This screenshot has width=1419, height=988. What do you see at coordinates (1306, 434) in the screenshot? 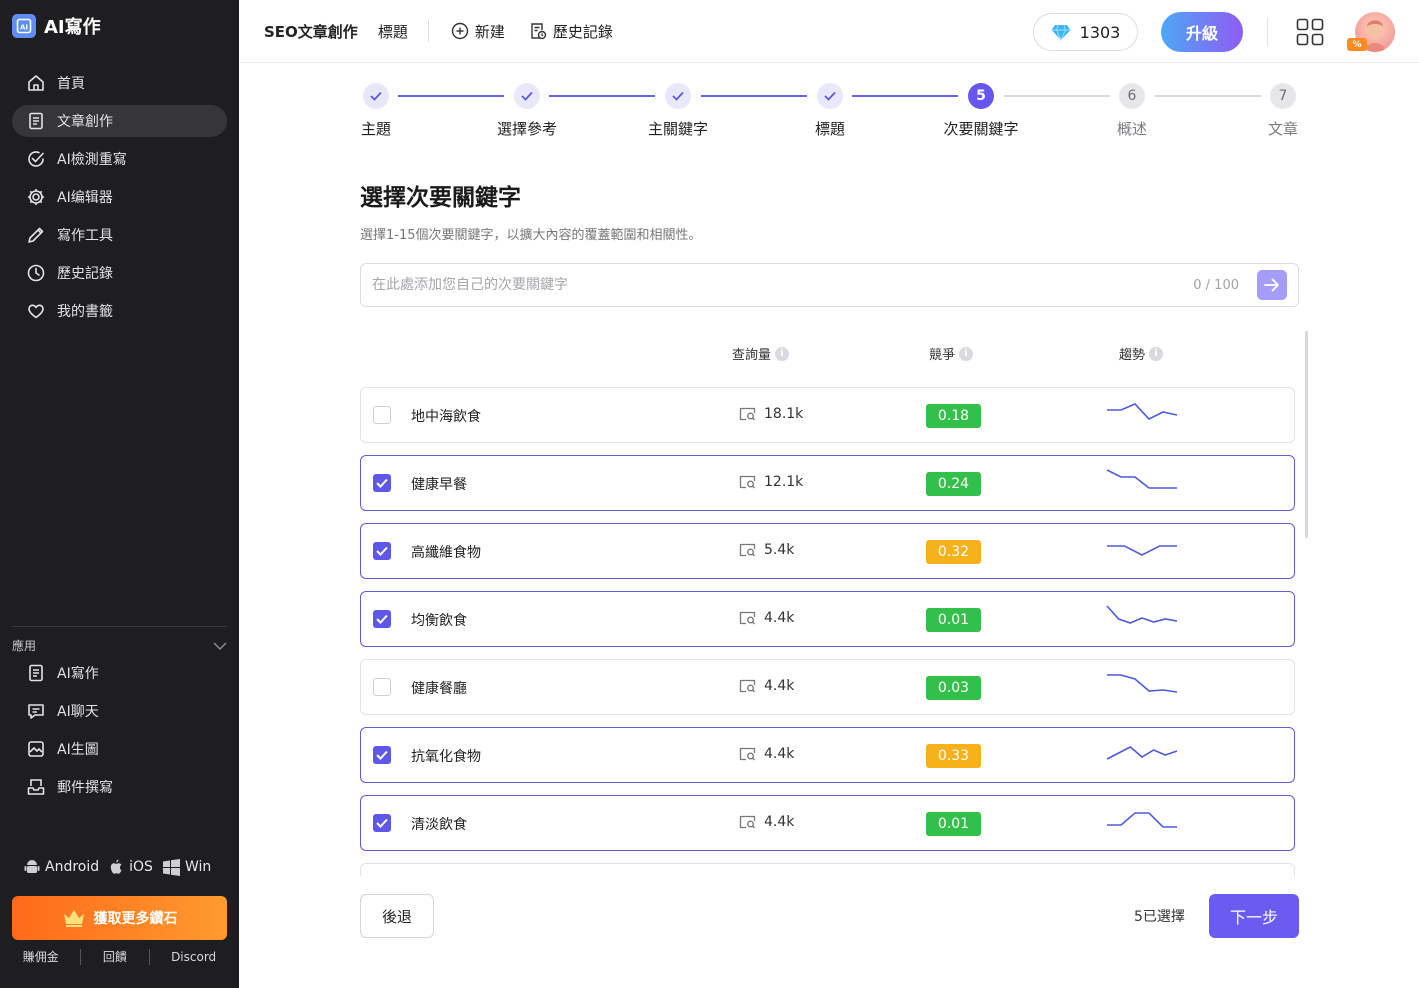
I see `scrollbar` at bounding box center [1306, 434].